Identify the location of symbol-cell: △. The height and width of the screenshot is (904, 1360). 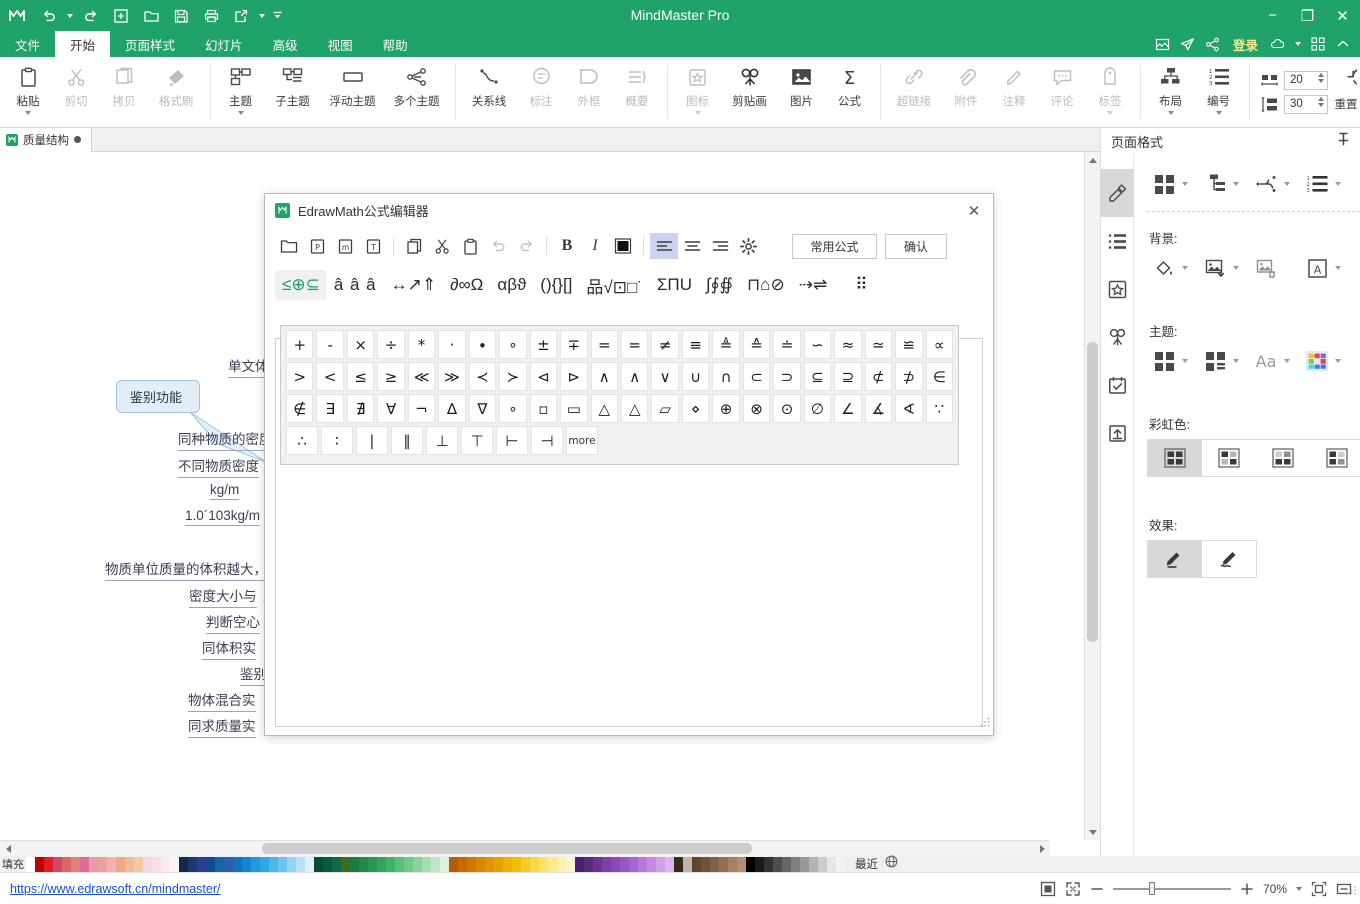
(604, 408).